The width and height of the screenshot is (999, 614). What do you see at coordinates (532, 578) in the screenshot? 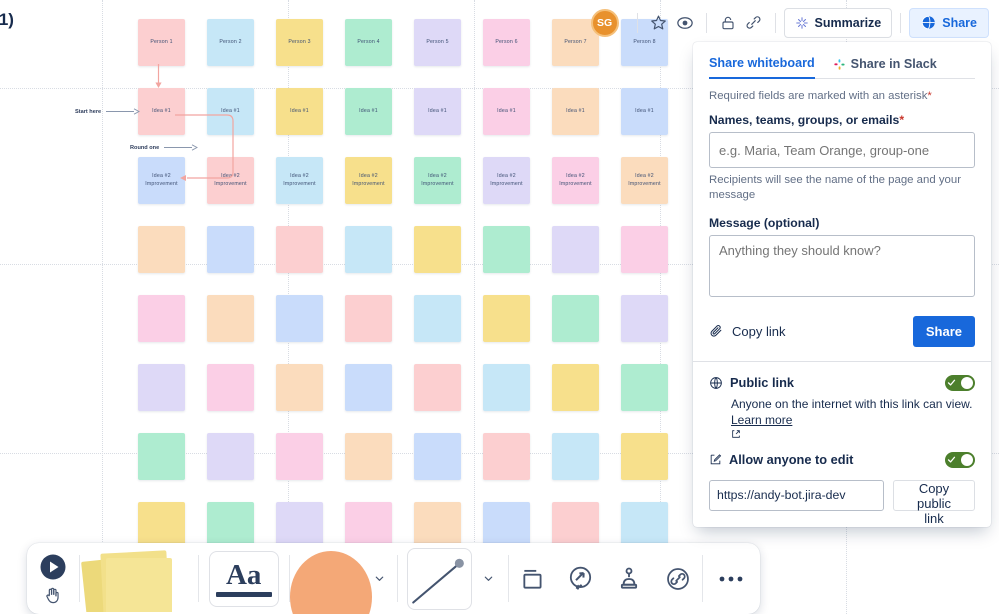
I see `frame-tool` at bounding box center [532, 578].